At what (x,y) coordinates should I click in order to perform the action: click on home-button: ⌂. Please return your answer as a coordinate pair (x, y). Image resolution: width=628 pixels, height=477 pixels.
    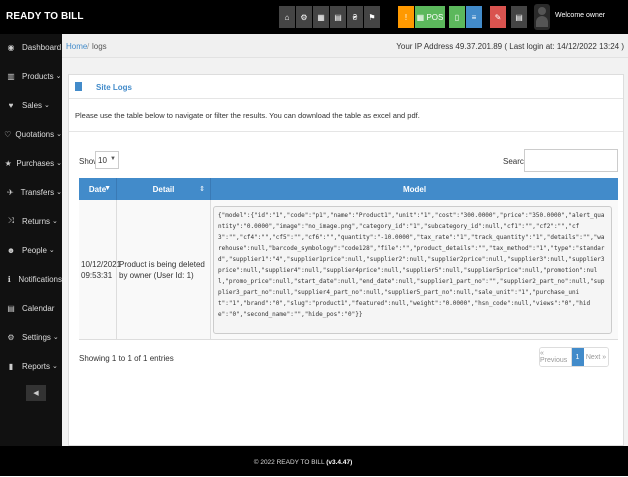
    Looking at the image, I should click on (287, 17).